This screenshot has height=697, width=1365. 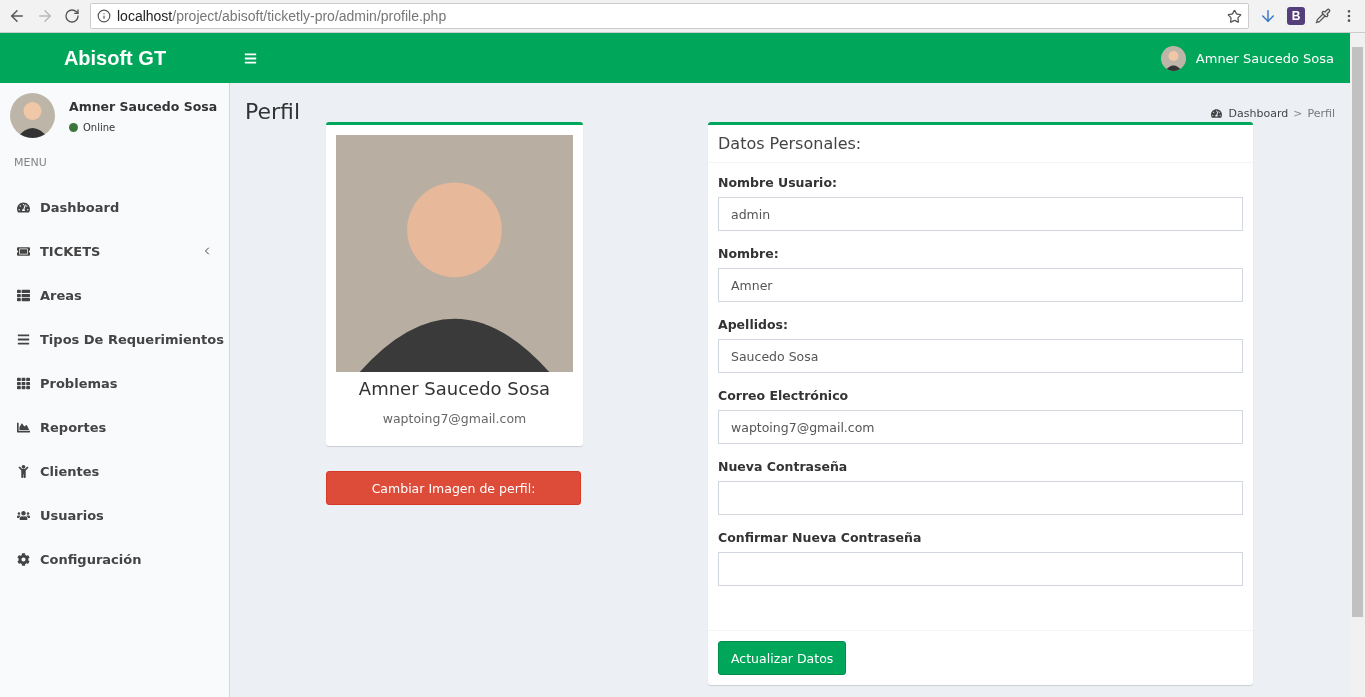 What do you see at coordinates (250, 58) in the screenshot?
I see `menu-icon` at bounding box center [250, 58].